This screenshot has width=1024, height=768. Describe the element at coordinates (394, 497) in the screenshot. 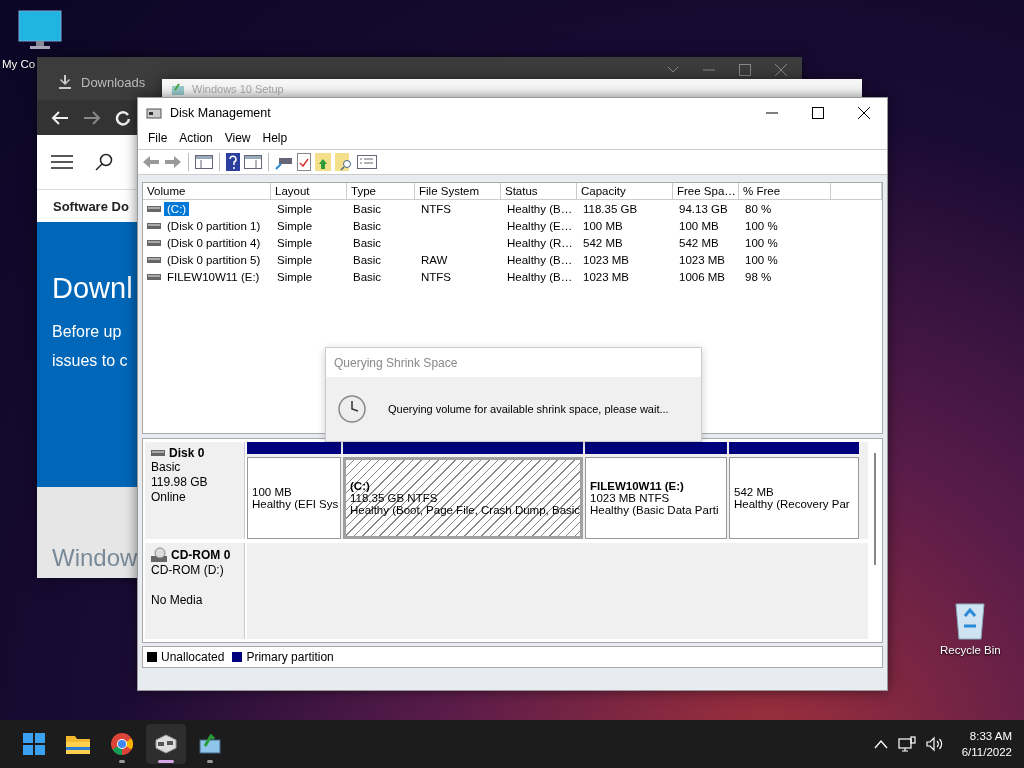

I see `partition-size: 118.35 GB NTFS` at that location.